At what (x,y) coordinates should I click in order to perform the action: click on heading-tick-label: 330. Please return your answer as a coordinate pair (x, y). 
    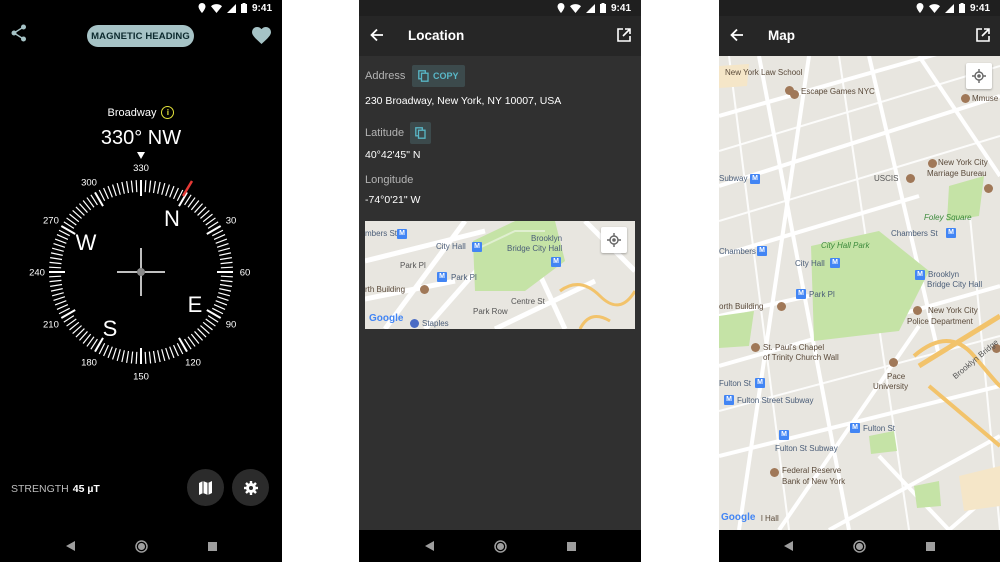
    Looking at the image, I should click on (141, 168).